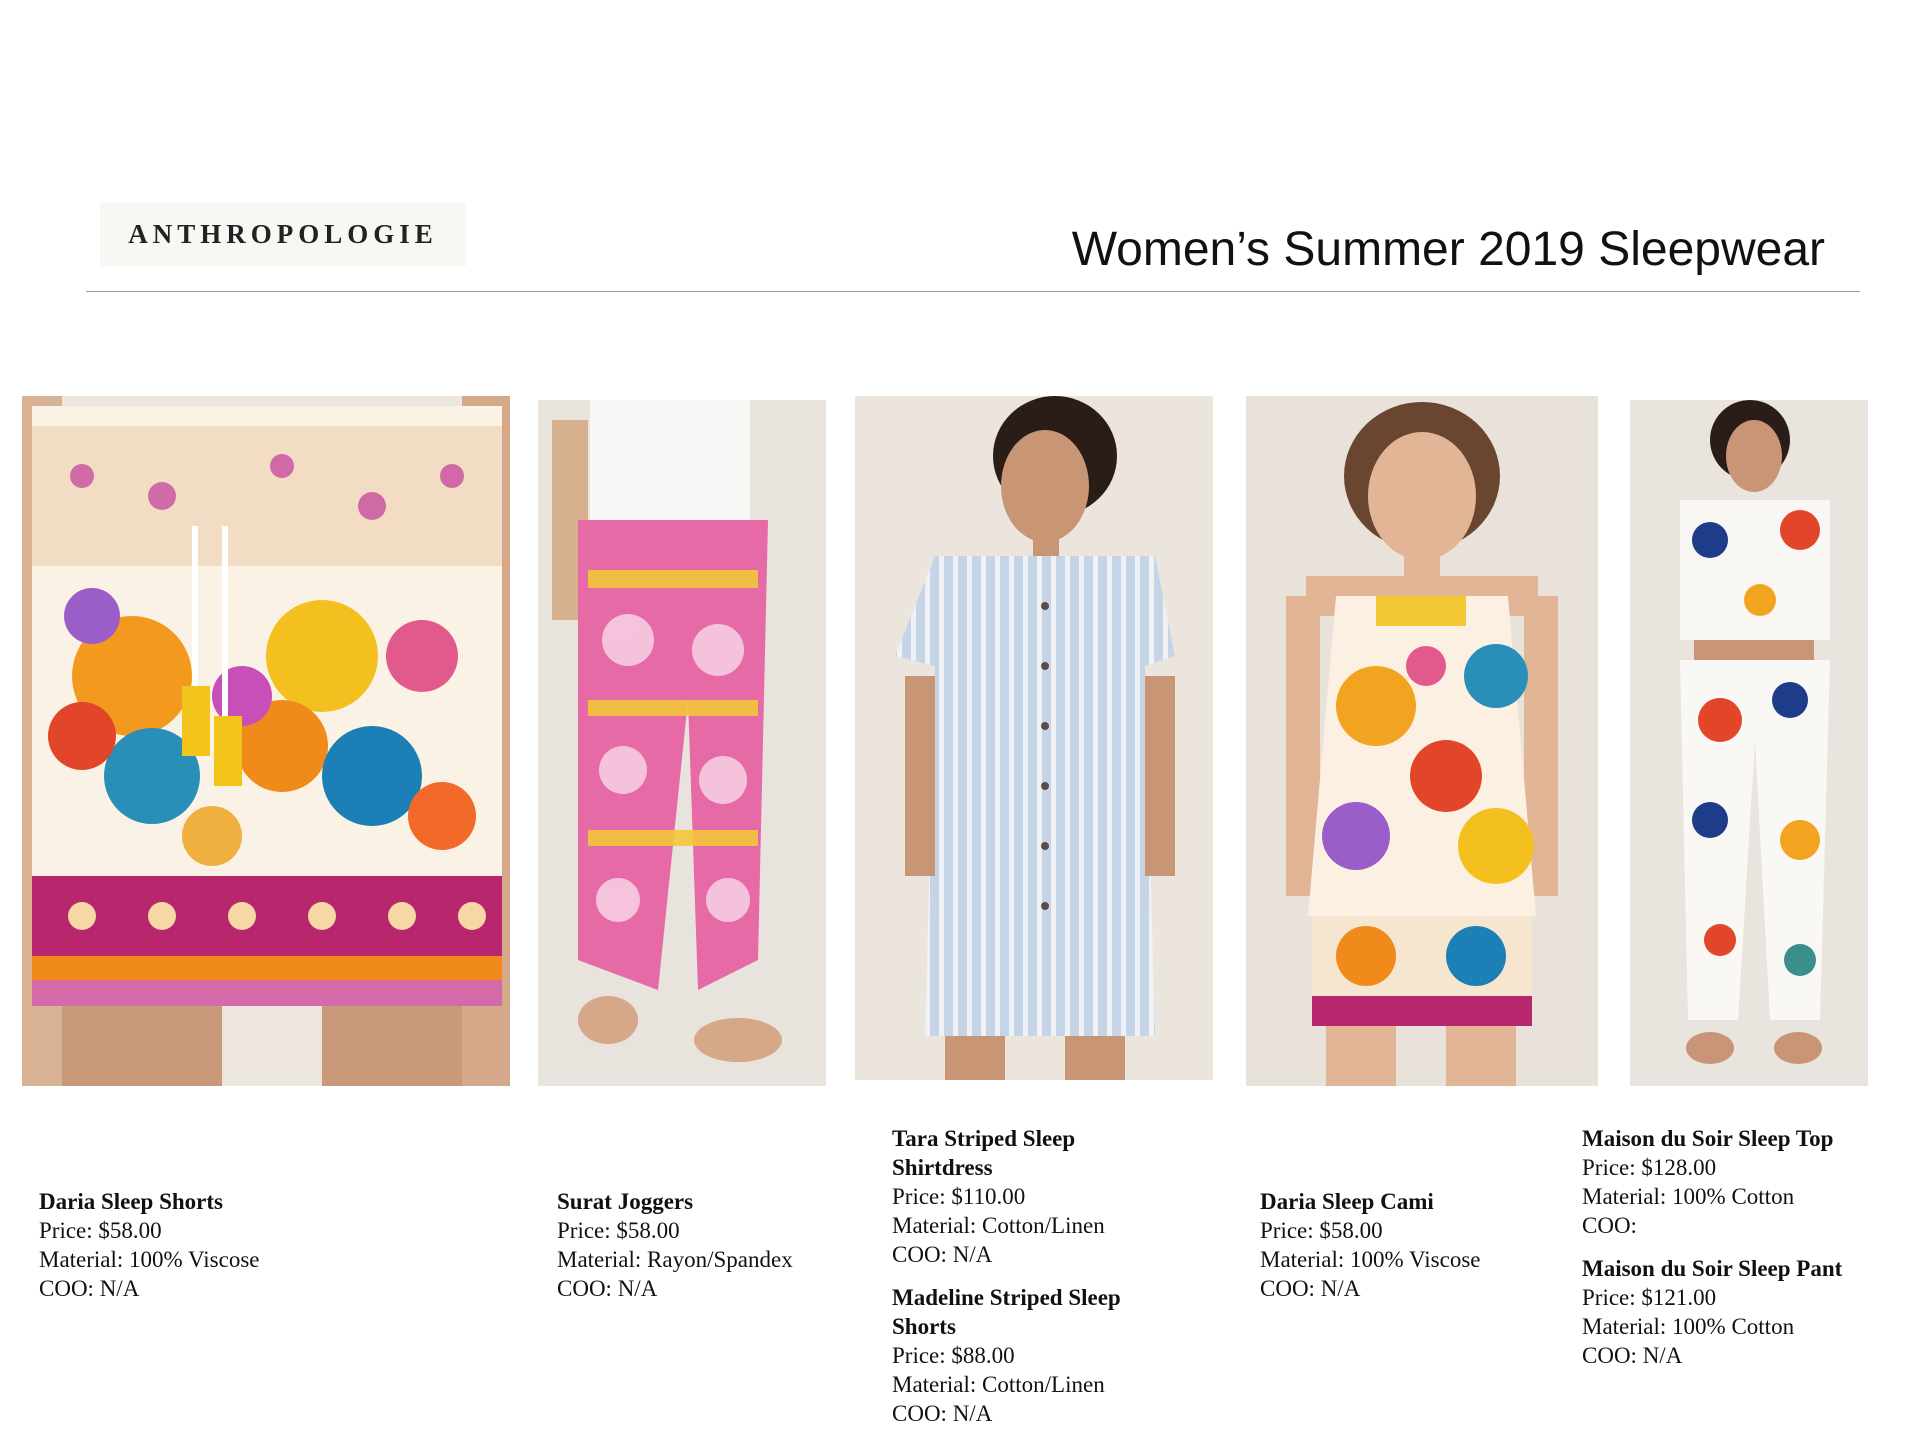 This screenshot has height=1440, width=1920. Describe the element at coordinates (675, 1259) in the screenshot. I see `product-material: Material: Rayon/Spandex` at that location.